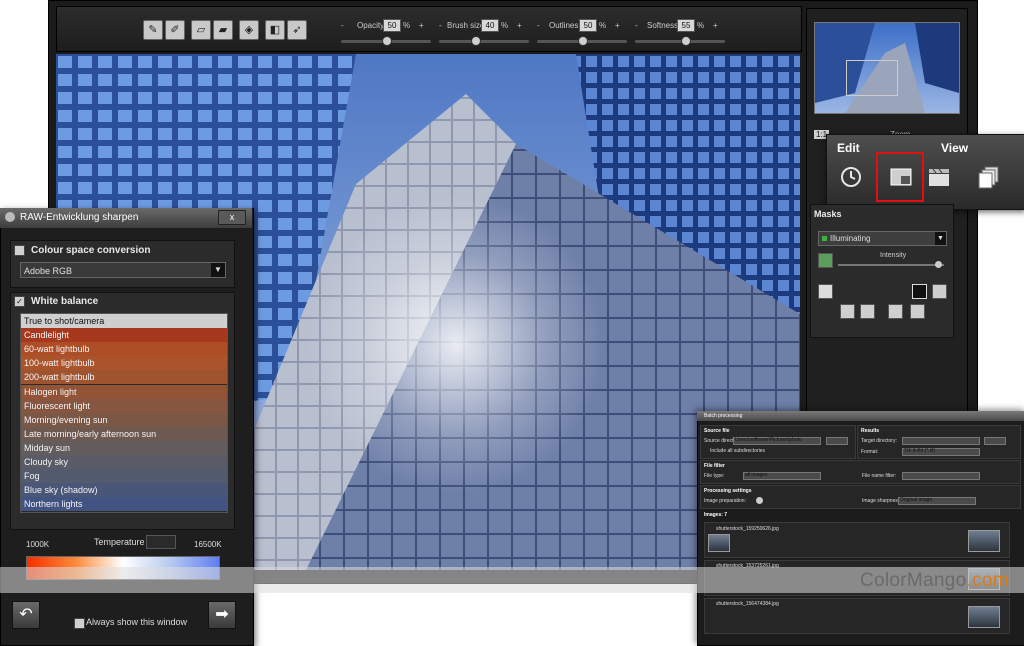 The width and height of the screenshot is (1024, 646). What do you see at coordinates (124, 433) in the screenshot?
I see `white-balance-option: Late morning/early afternoon sun` at bounding box center [124, 433].